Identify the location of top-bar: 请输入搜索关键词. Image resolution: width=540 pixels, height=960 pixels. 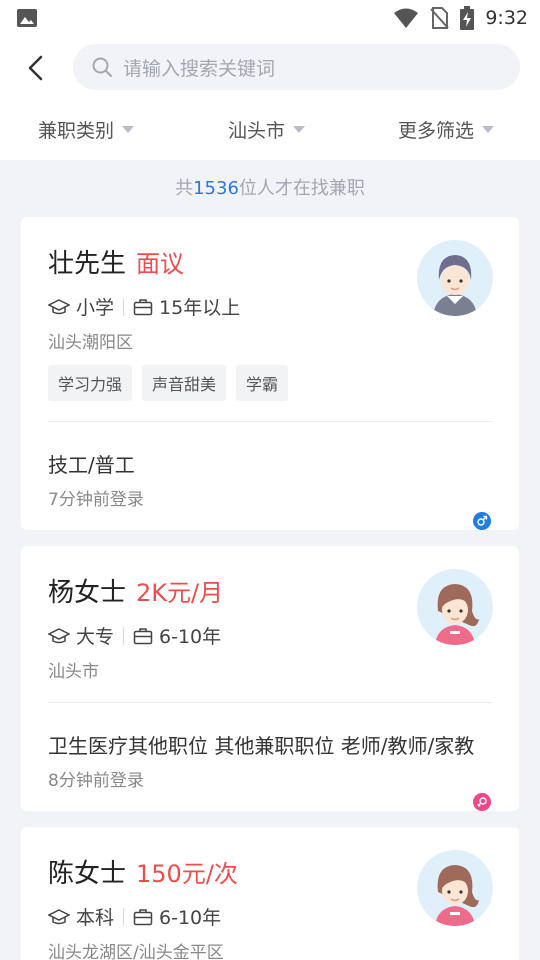
(270, 68).